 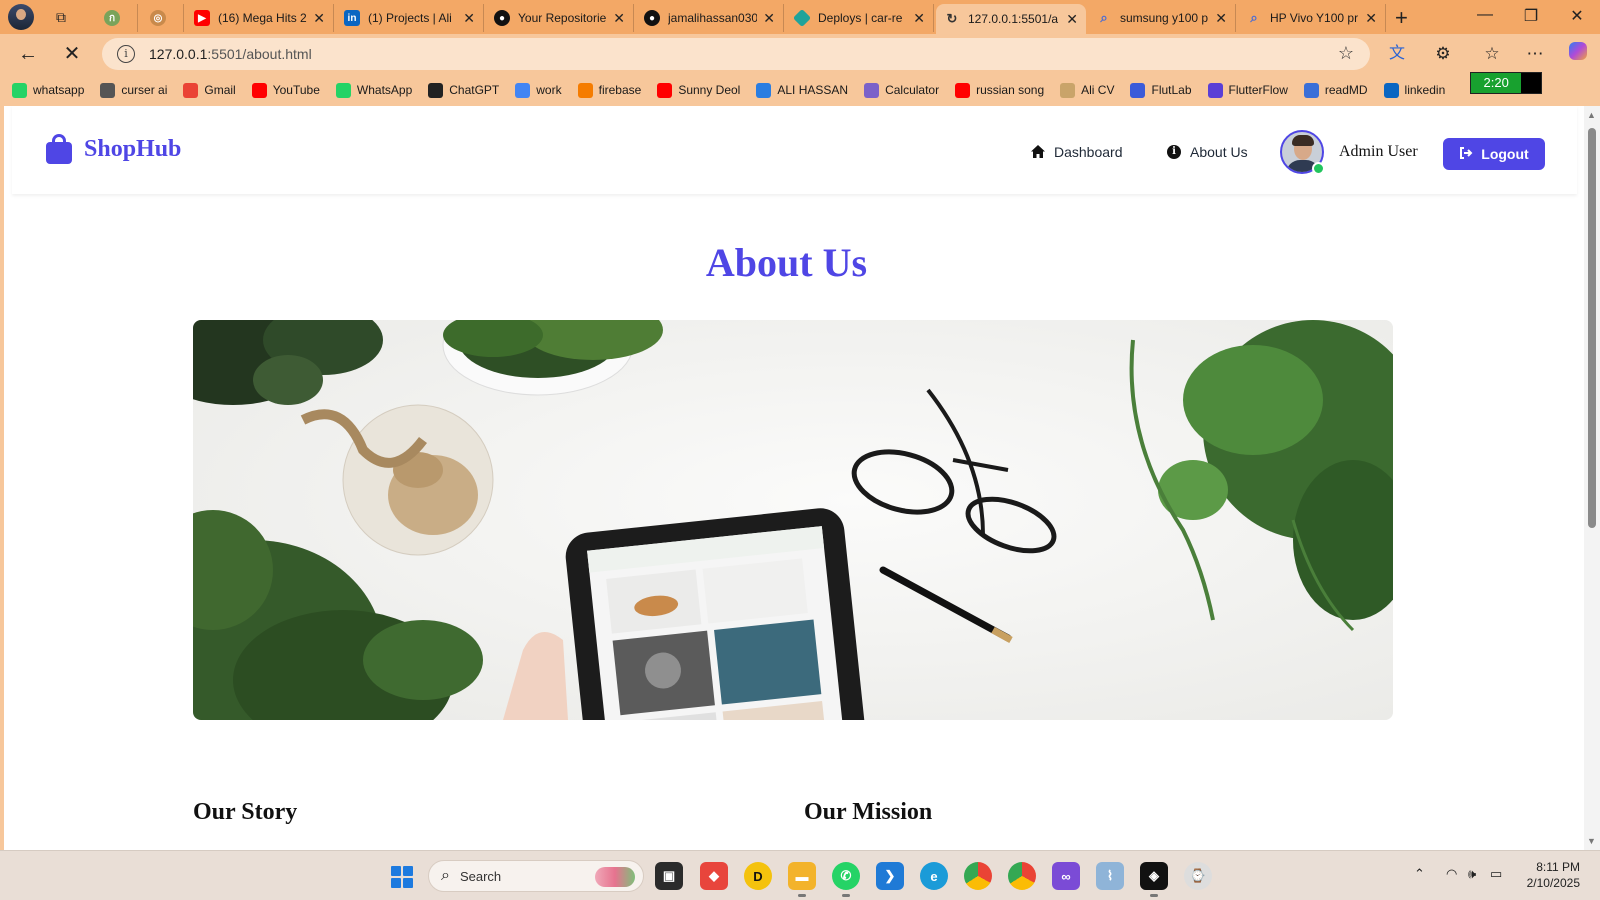 What do you see at coordinates (191, 90) in the screenshot?
I see `gmail-icon` at bounding box center [191, 90].